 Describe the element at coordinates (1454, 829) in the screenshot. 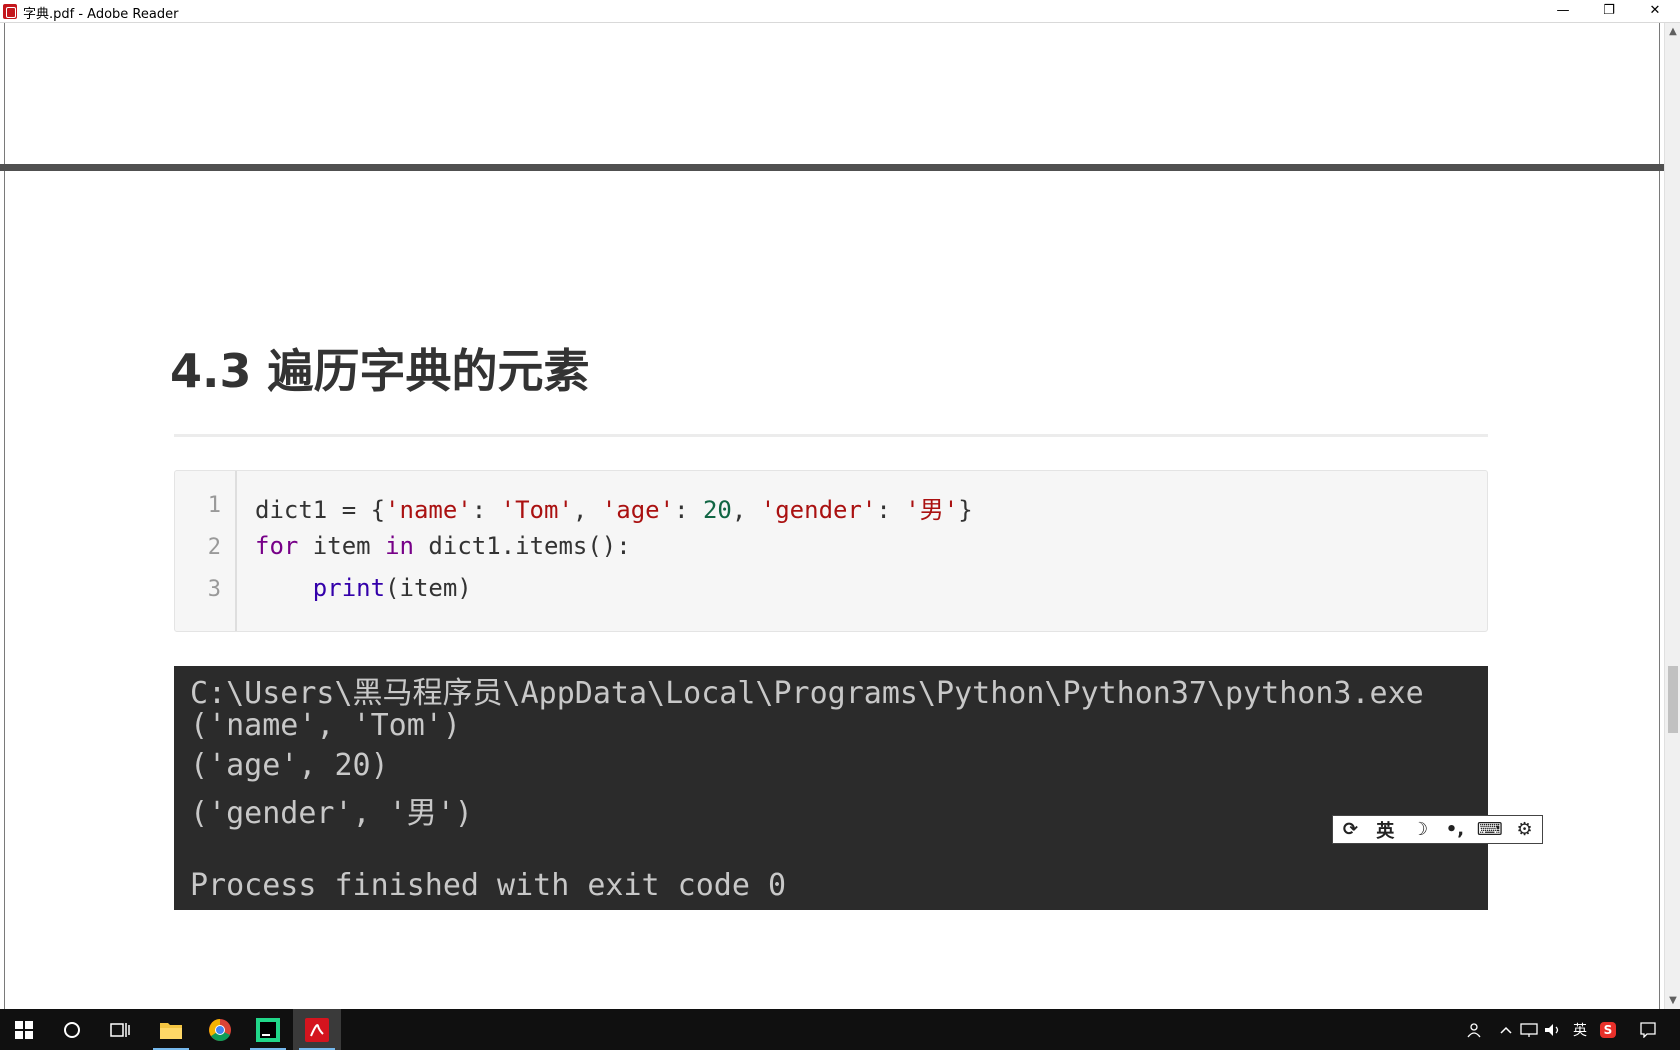

I see `punctuation-icon: •,` at that location.